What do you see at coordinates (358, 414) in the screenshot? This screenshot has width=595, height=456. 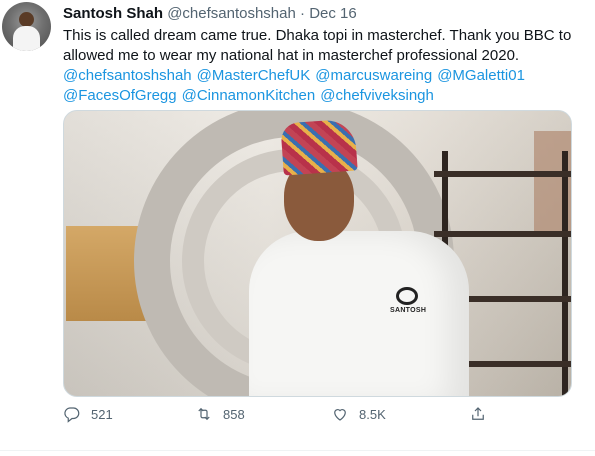 I see `like-button: 8.5K` at bounding box center [358, 414].